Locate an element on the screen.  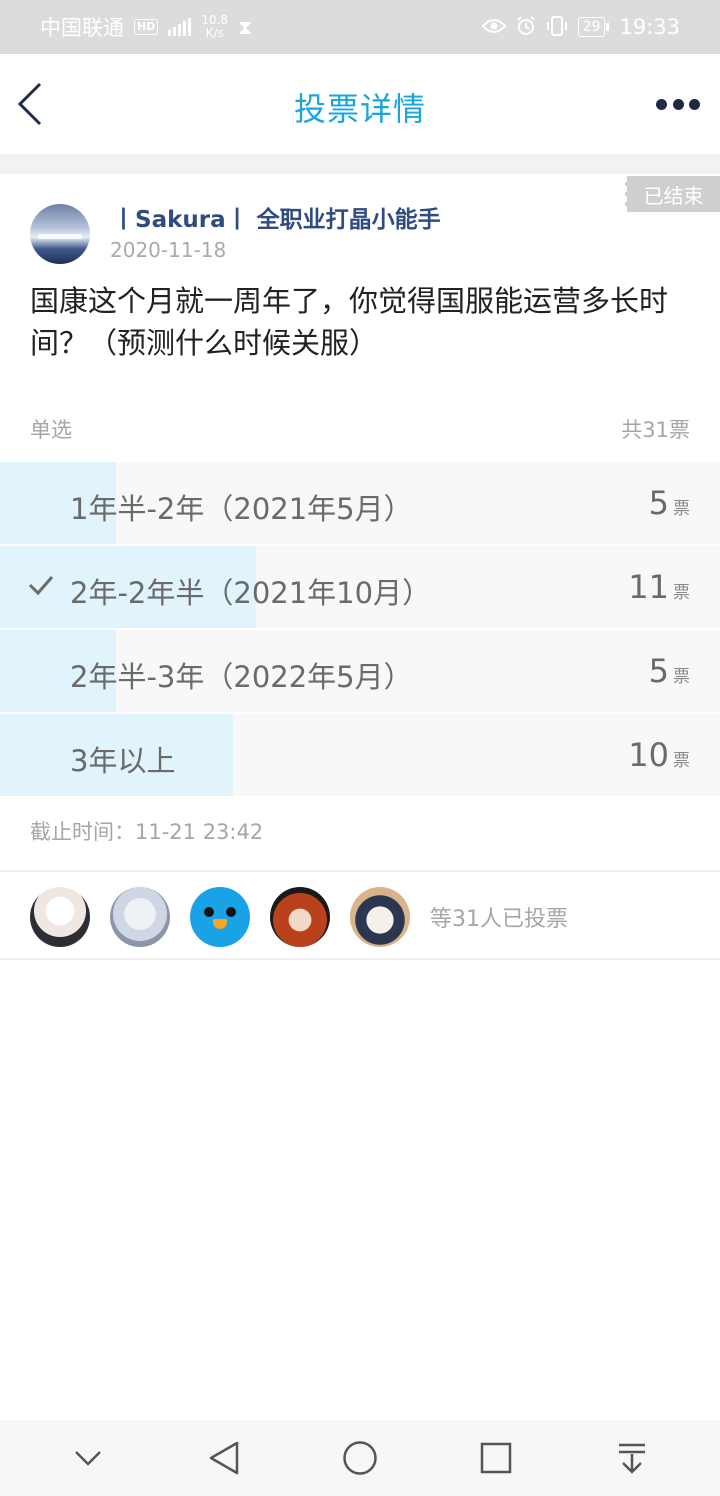
option-label: 1年半-2年（2021年5月） is located at coordinates (241, 509).